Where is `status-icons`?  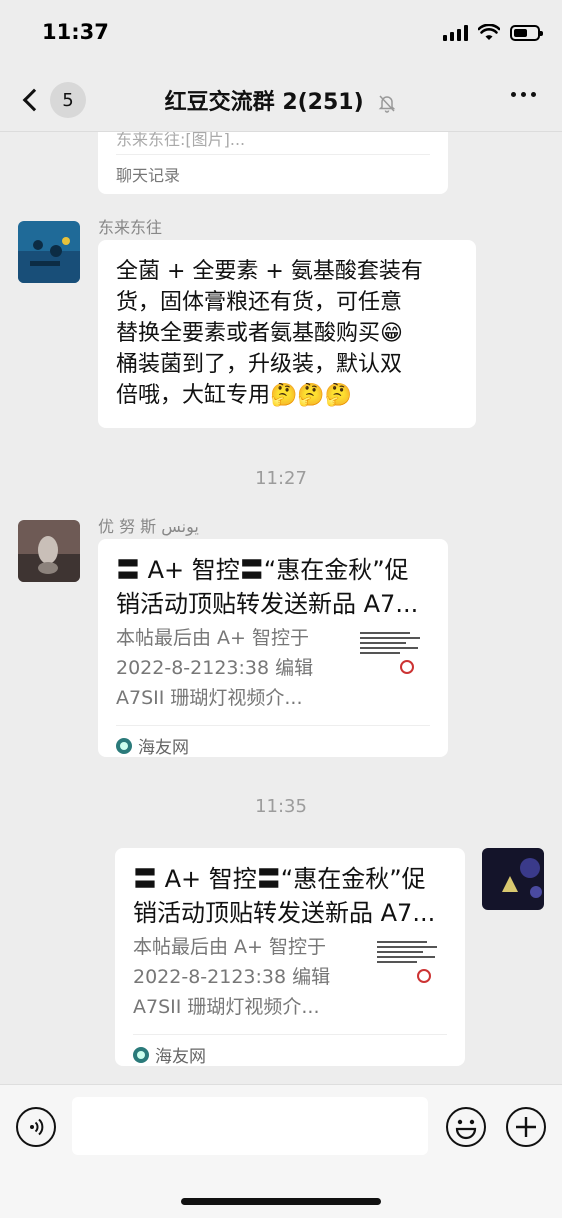 status-icons is located at coordinates (493, 32).